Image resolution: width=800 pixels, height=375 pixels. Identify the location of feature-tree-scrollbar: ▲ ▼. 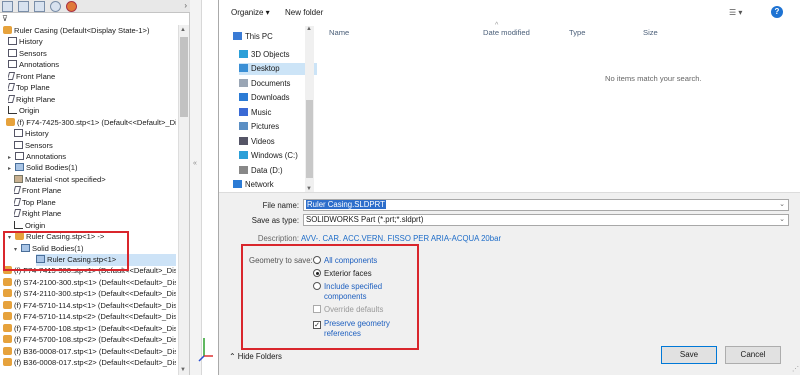
(183, 200).